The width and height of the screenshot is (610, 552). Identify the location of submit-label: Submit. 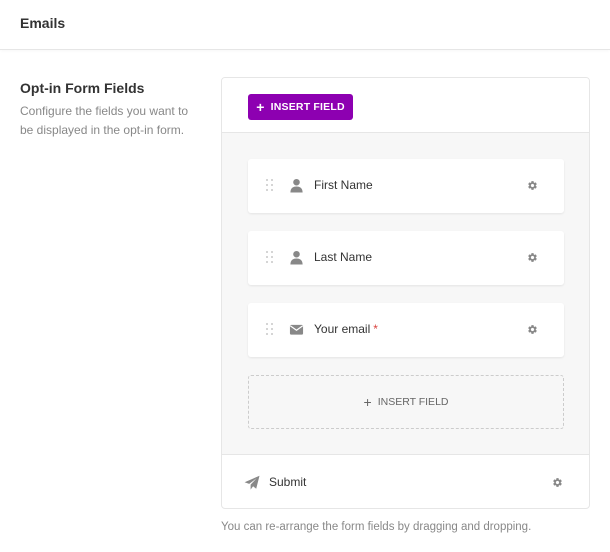
(288, 482).